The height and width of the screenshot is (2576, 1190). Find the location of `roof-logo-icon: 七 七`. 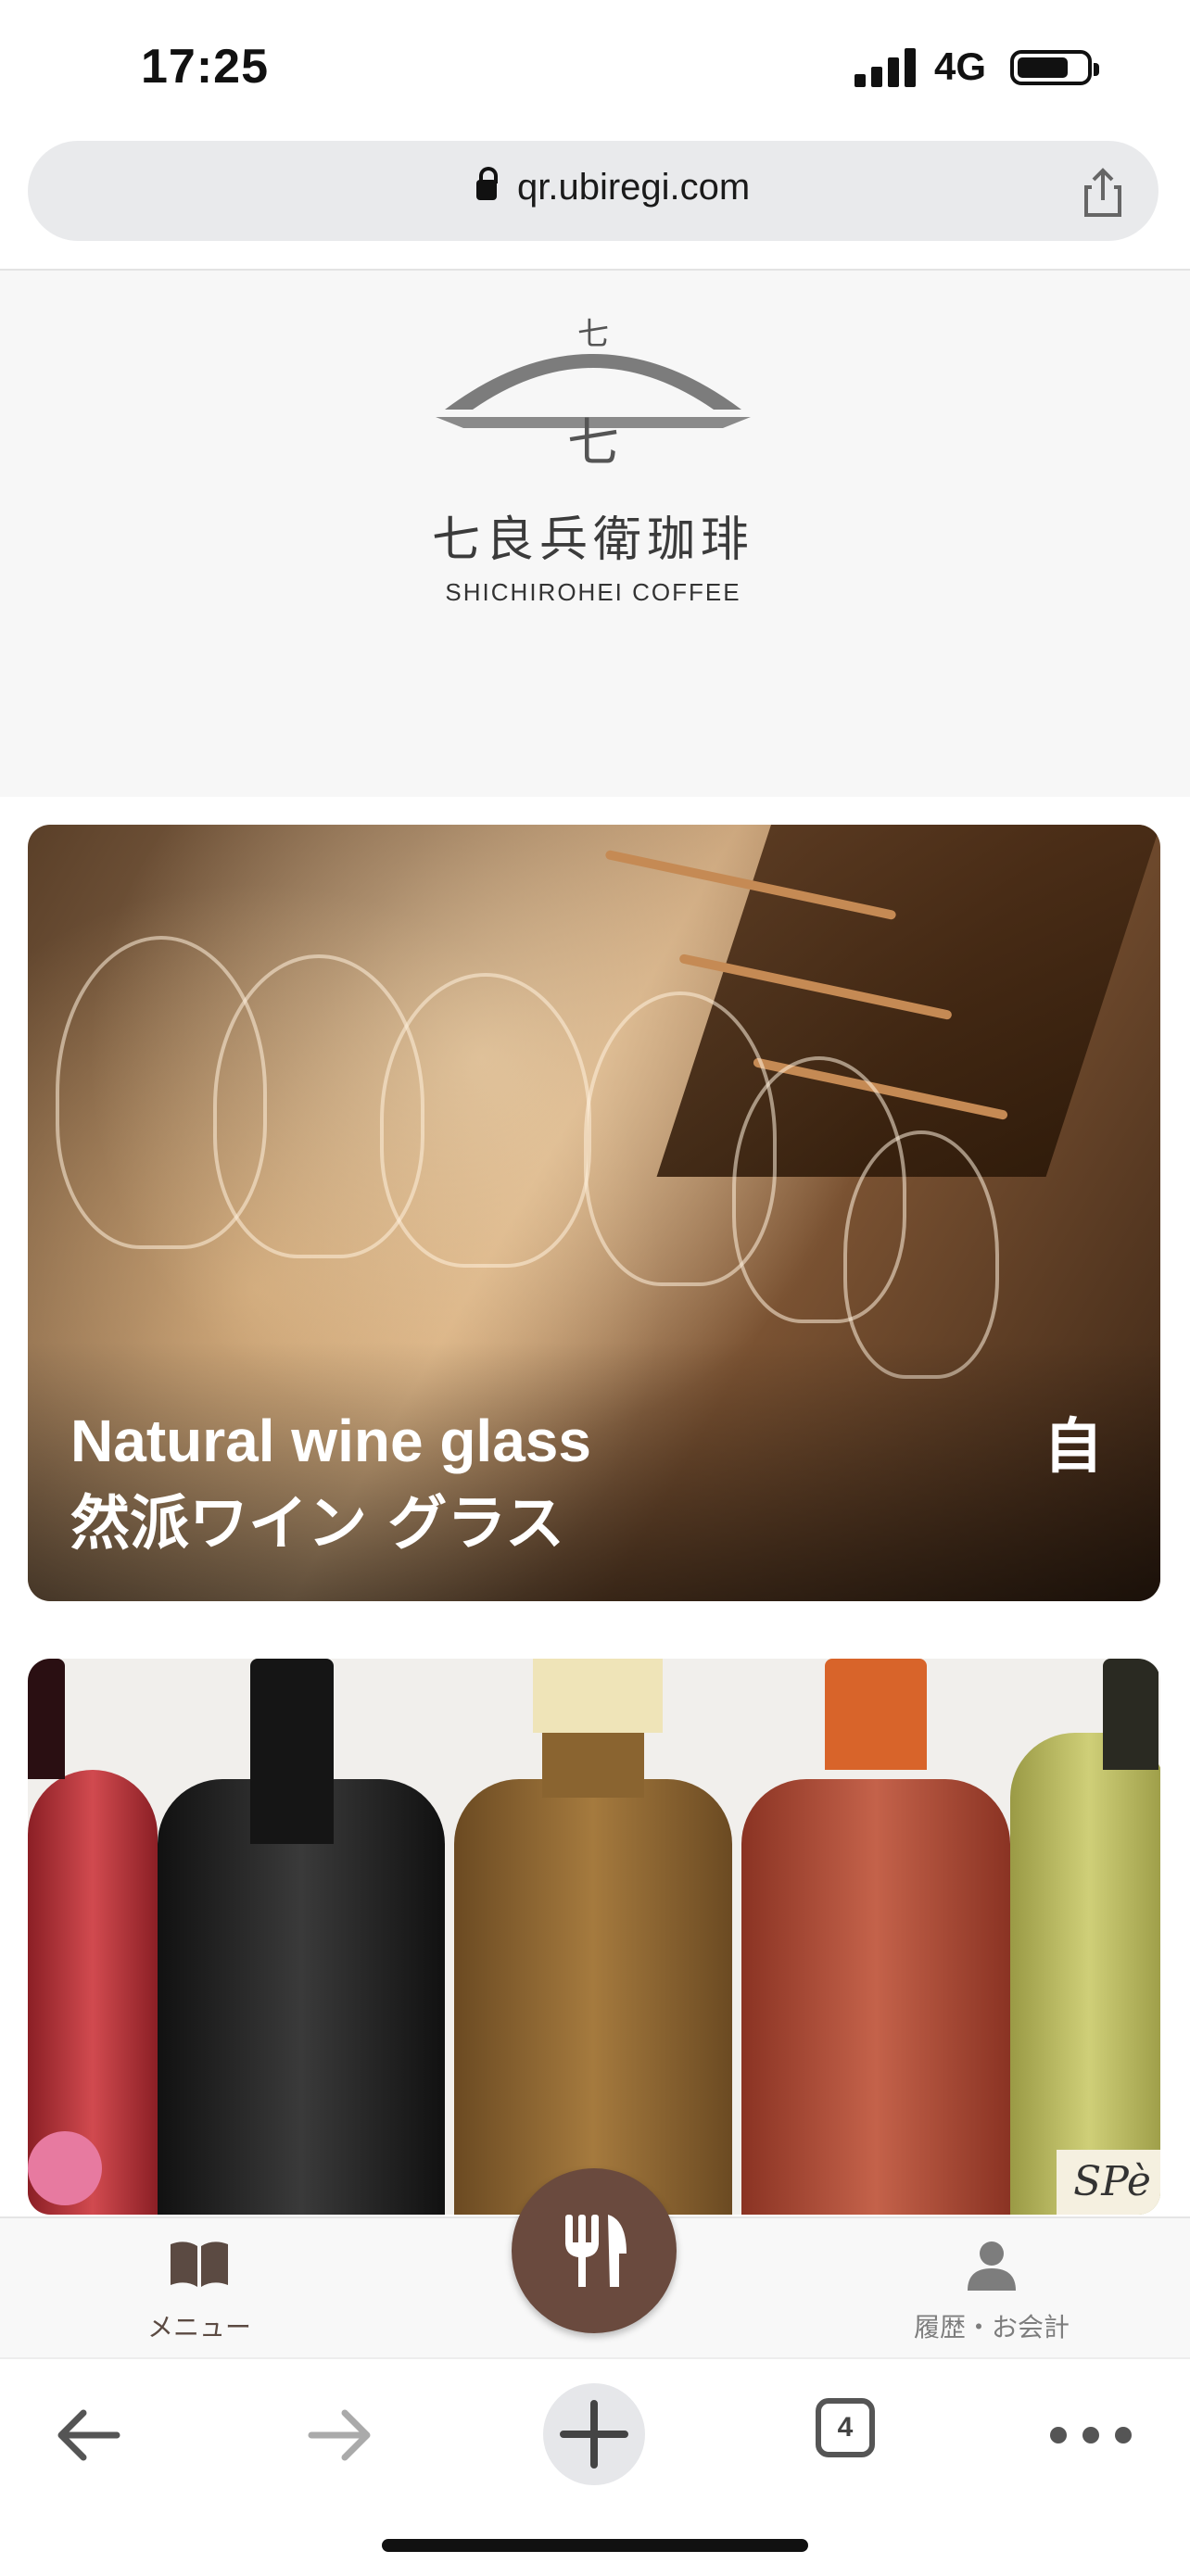

roof-logo-icon: 七 七 is located at coordinates (593, 395).